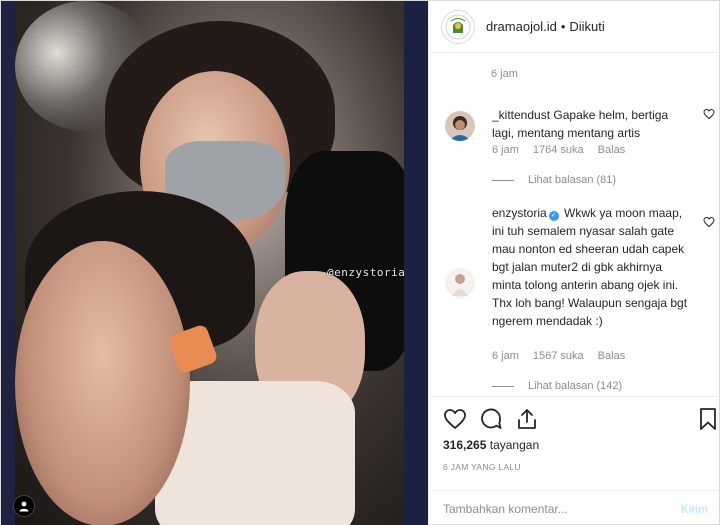 The height and width of the screenshot is (525, 720). What do you see at coordinates (24, 506) in the screenshot?
I see `tagged-user-icon` at bounding box center [24, 506].